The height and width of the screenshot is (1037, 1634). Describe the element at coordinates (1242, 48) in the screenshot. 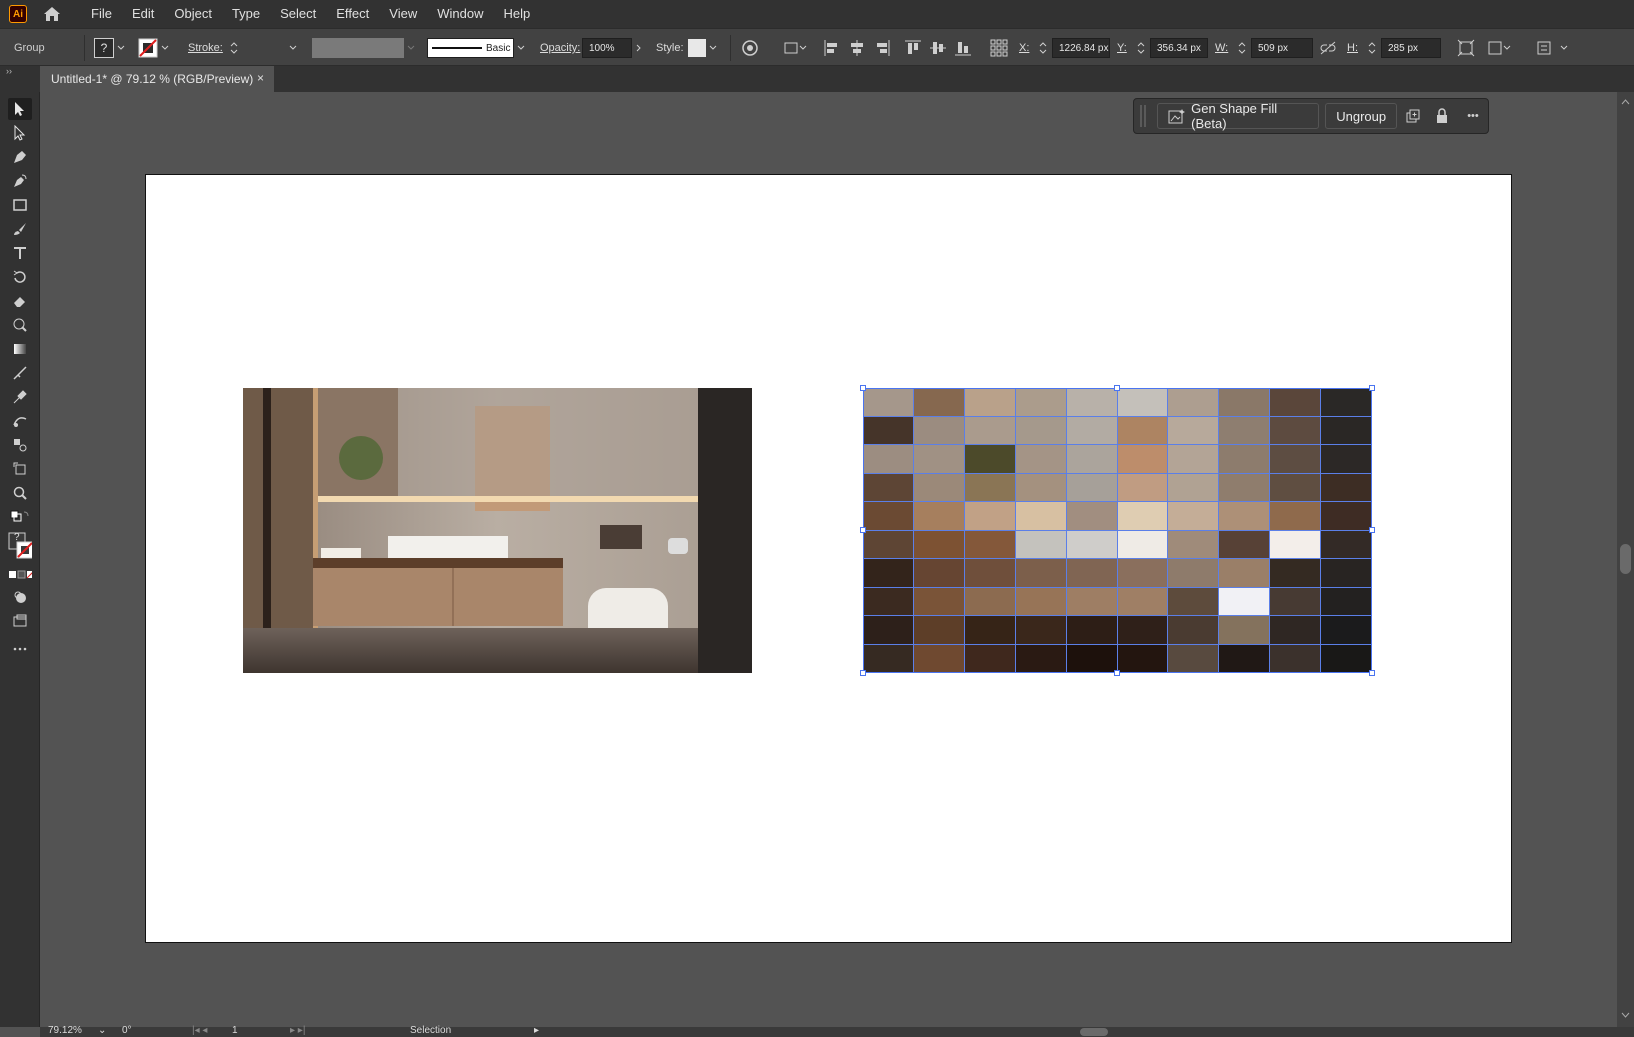

I see `w-stepper` at that location.